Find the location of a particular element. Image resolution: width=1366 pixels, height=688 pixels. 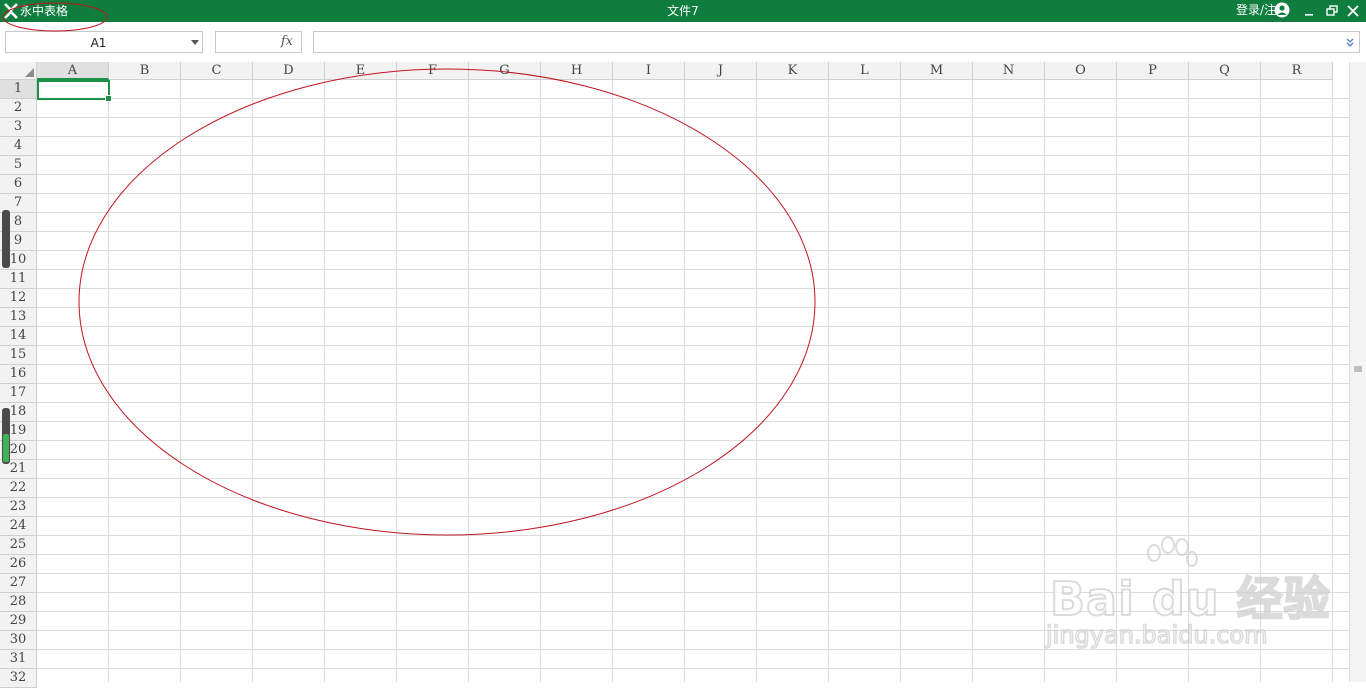

select-all-corner is located at coordinates (18, 71).